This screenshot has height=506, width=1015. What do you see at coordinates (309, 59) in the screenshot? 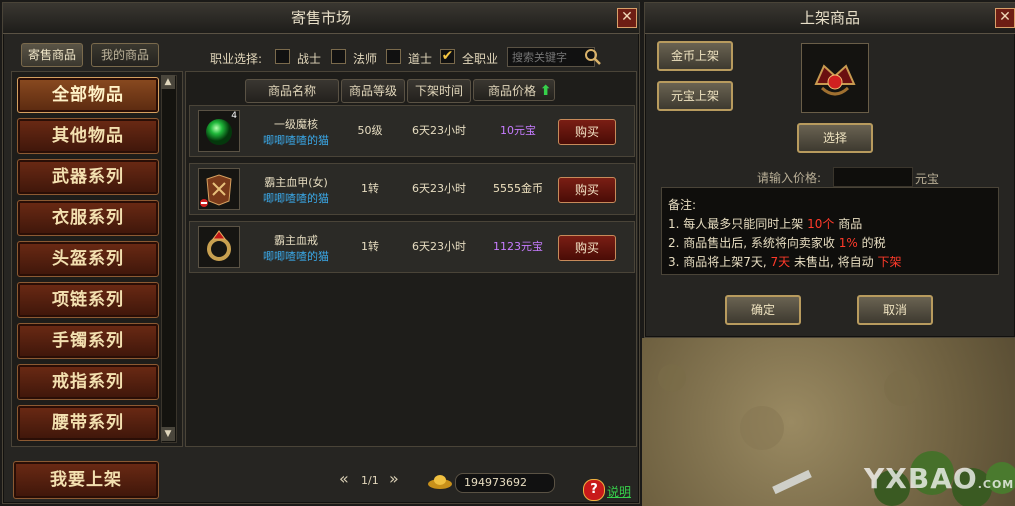
I see `warrior-label: 战士` at bounding box center [309, 59].